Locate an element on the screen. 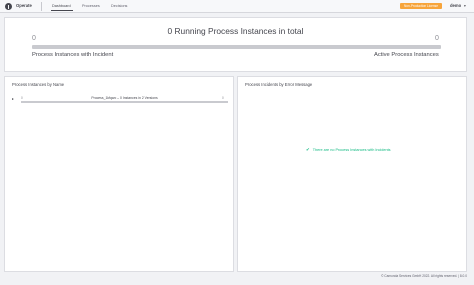  active-count: 0 is located at coordinates (437, 38).